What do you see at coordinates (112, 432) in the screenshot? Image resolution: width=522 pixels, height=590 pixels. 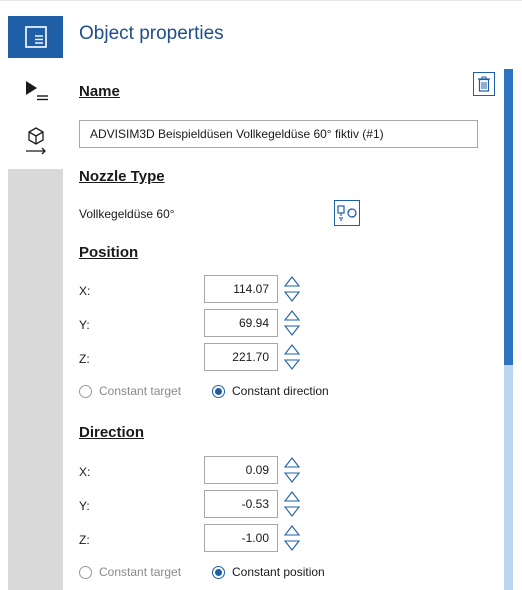 I see `direction-heading: Direction` at bounding box center [112, 432].